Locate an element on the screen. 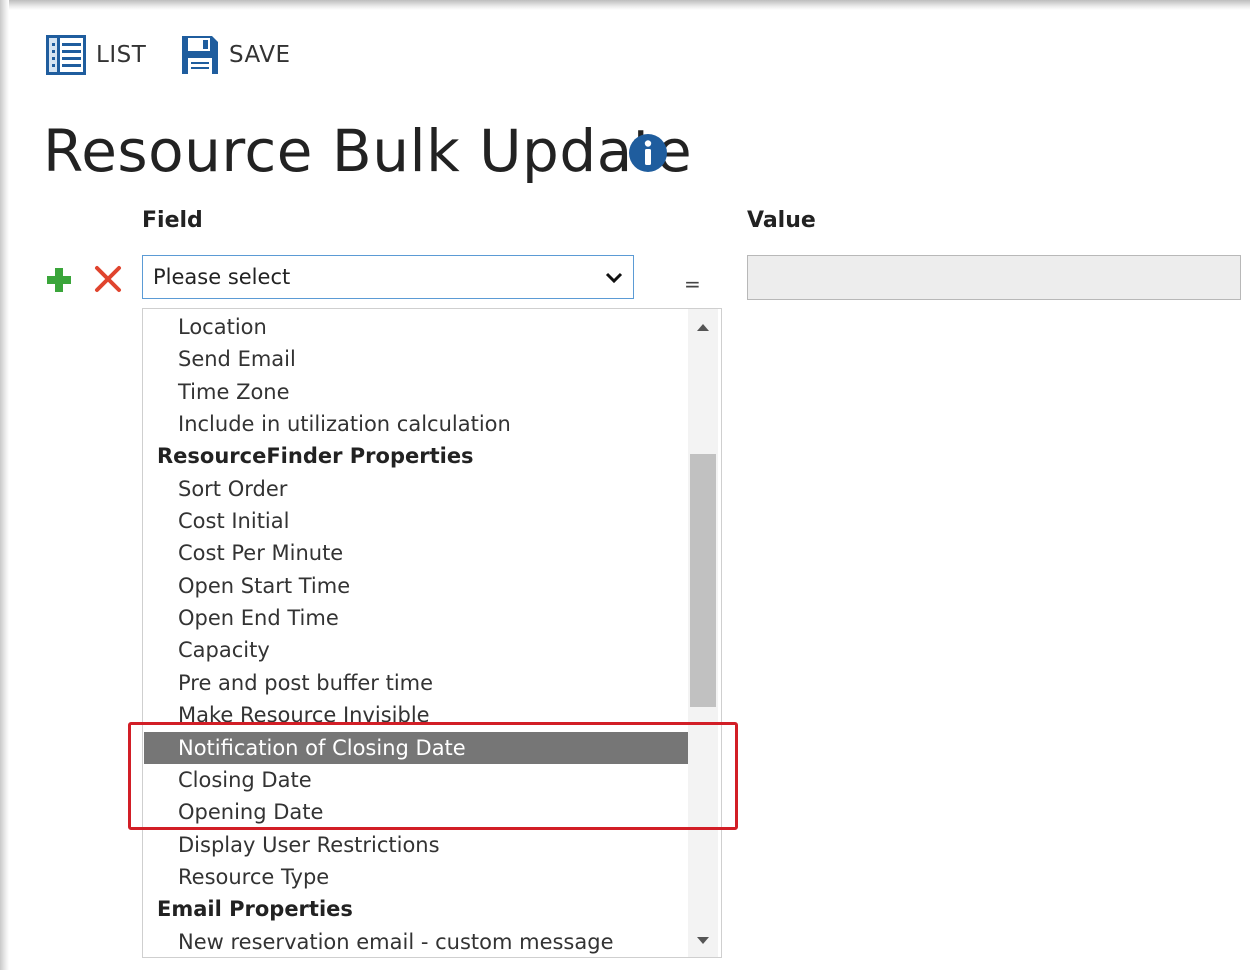 This screenshot has height=970, width=1250. dropdown-scrollbar is located at coordinates (703, 633).